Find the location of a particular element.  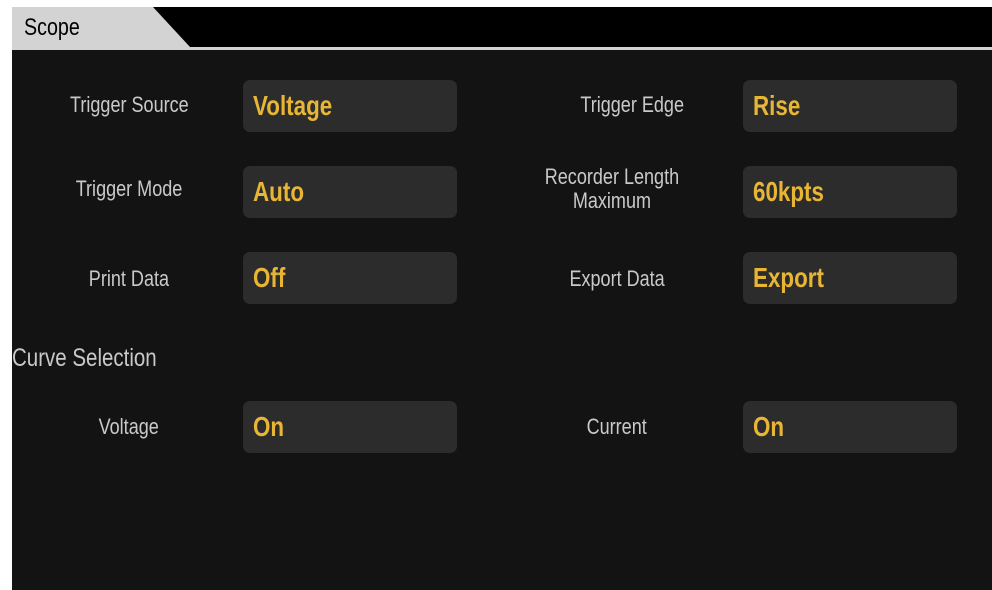

voltage-curve-field: On is located at coordinates (350, 427).